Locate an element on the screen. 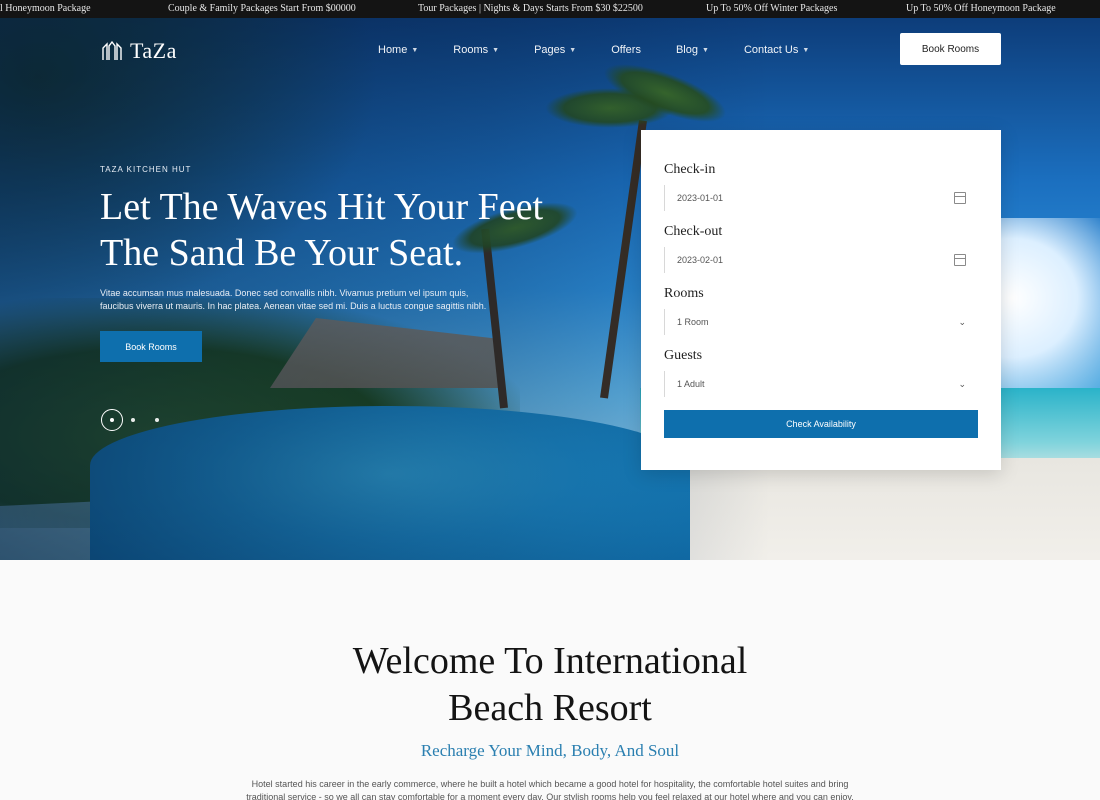 This screenshot has width=1100, height=800. hero-eyebrow: TAZA KITCHEN HUT is located at coordinates (146, 169).